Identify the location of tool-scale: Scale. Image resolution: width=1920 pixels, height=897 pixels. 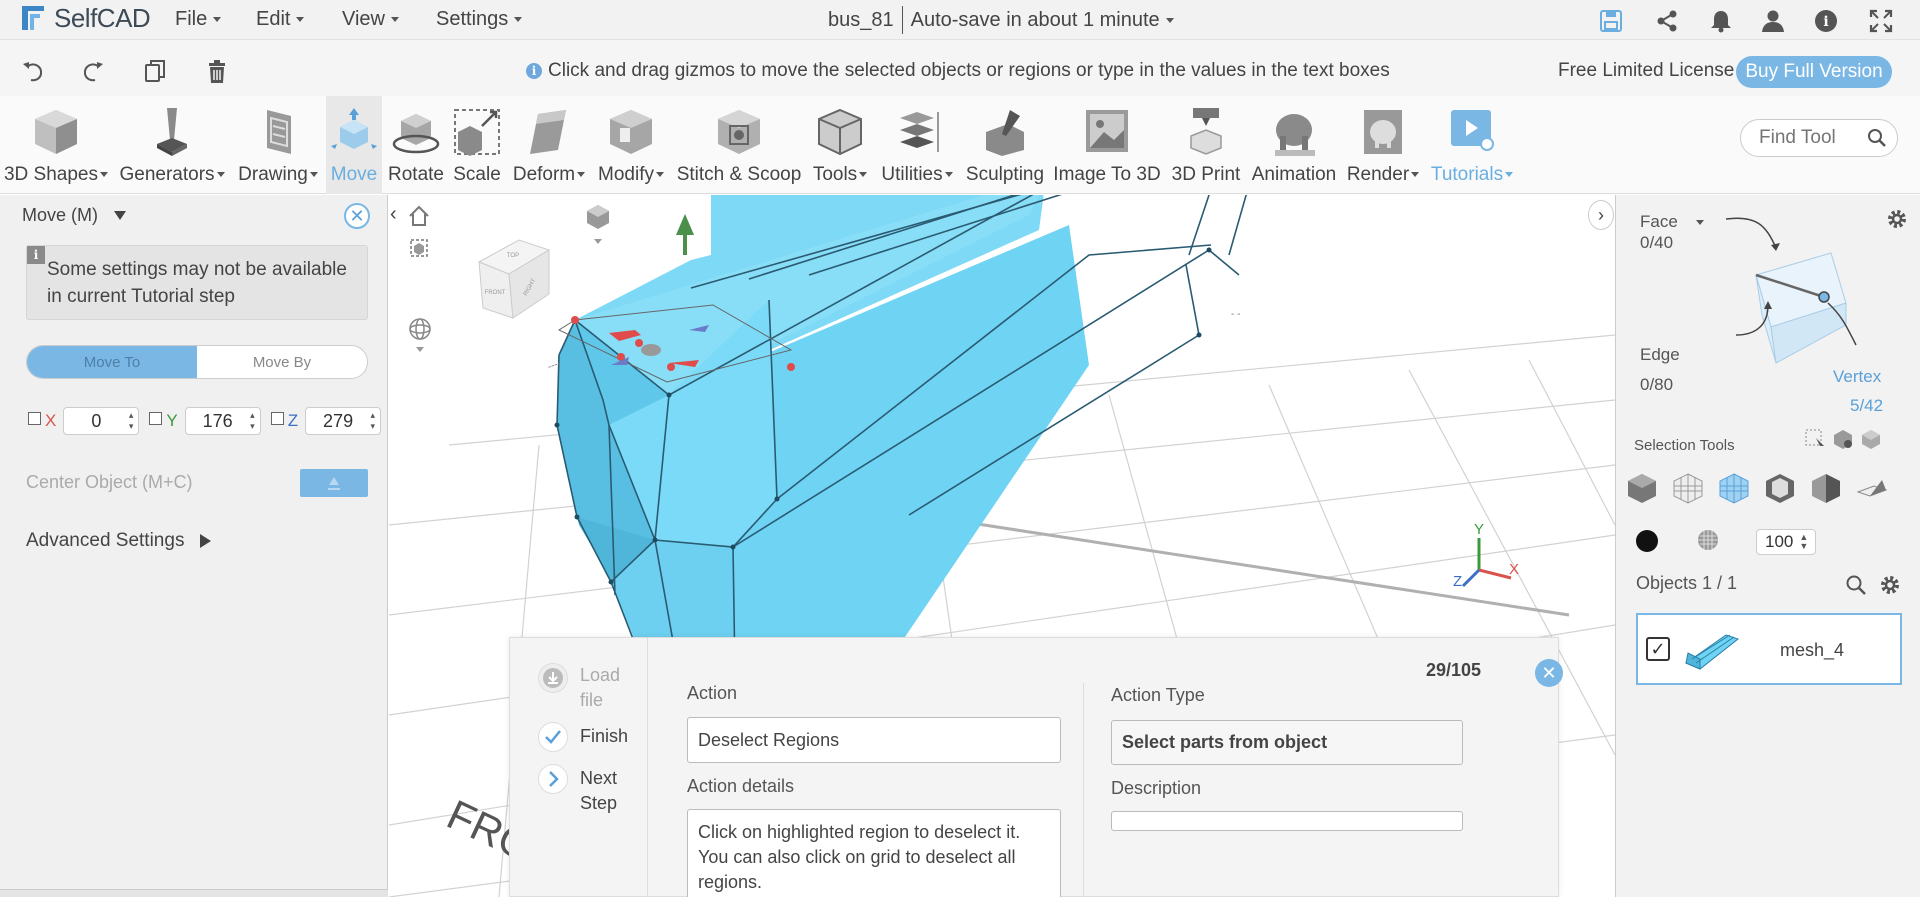
(477, 145).